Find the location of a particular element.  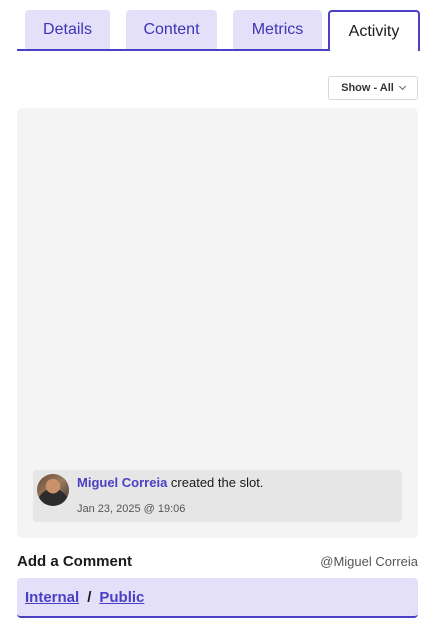

tab-metrics: Metrics is located at coordinates (277, 29).